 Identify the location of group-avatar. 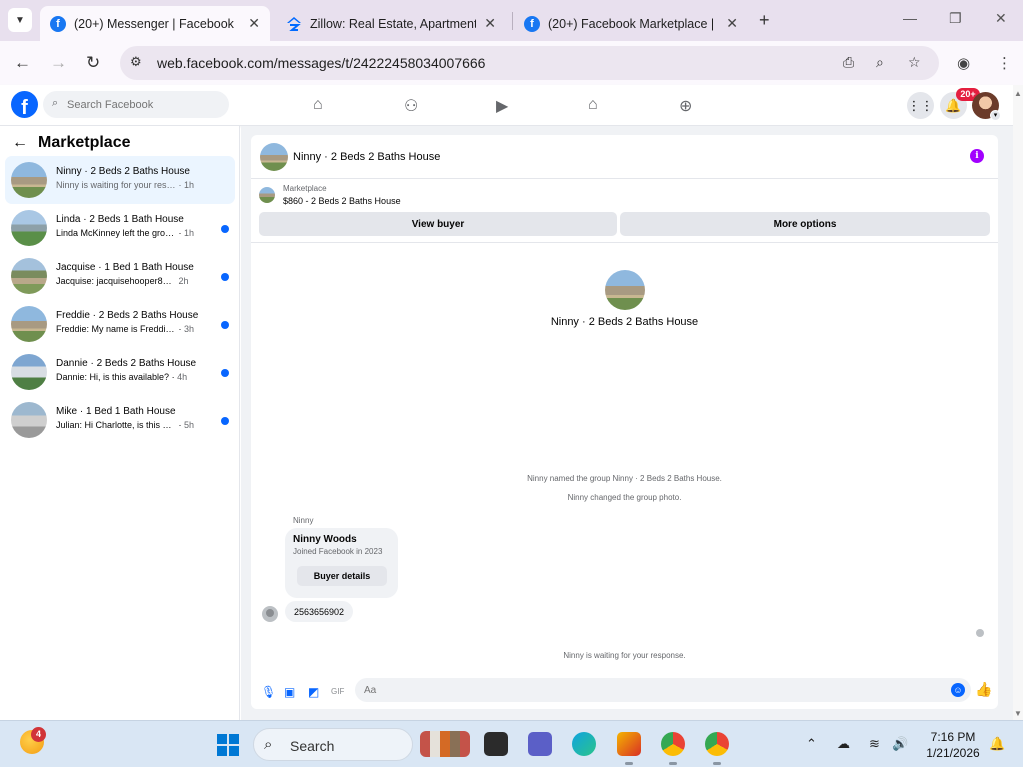
(625, 290).